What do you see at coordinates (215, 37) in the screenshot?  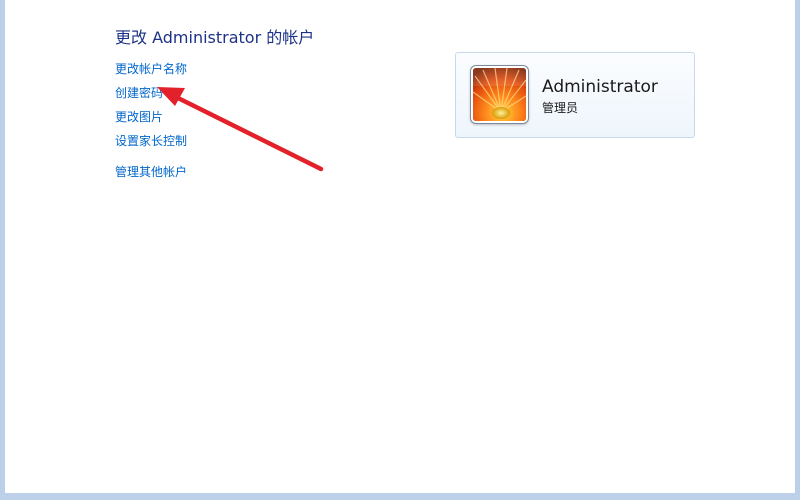 I see `page-title: 更改 Administrator 的帐户` at bounding box center [215, 37].